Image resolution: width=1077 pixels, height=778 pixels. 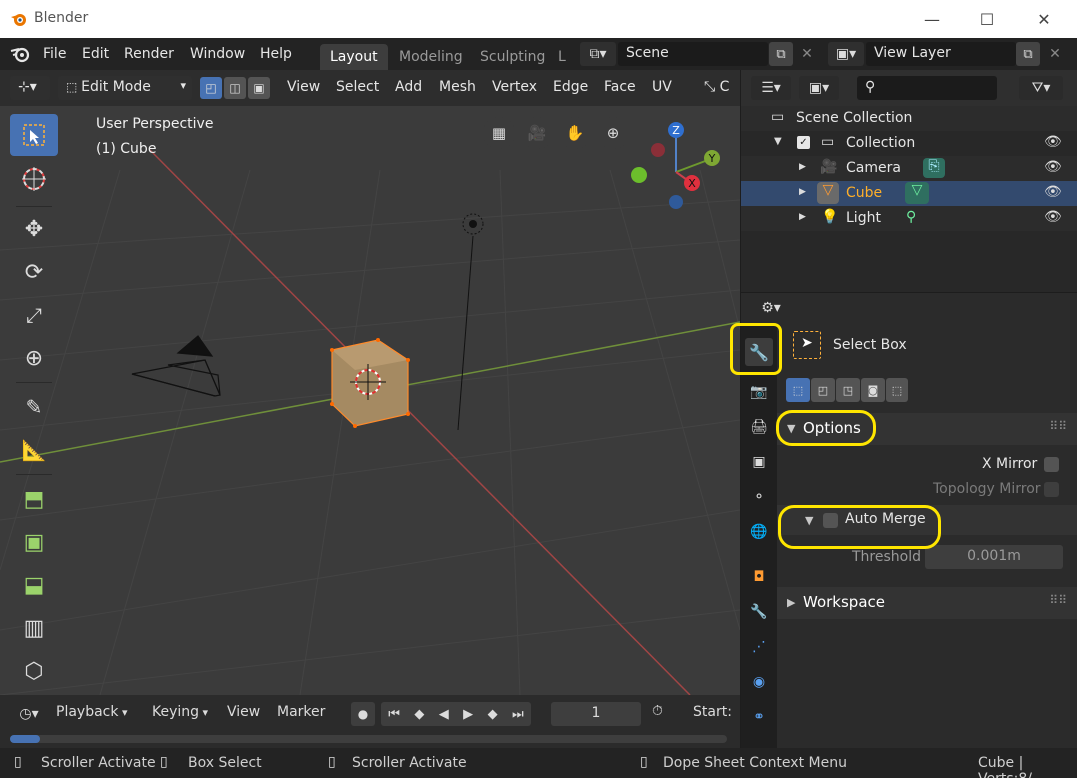 What do you see at coordinates (909, 218) in the screenshot?
I see `outliner-row-light: ▶ 💡 Light ⚲ 👁` at bounding box center [909, 218].